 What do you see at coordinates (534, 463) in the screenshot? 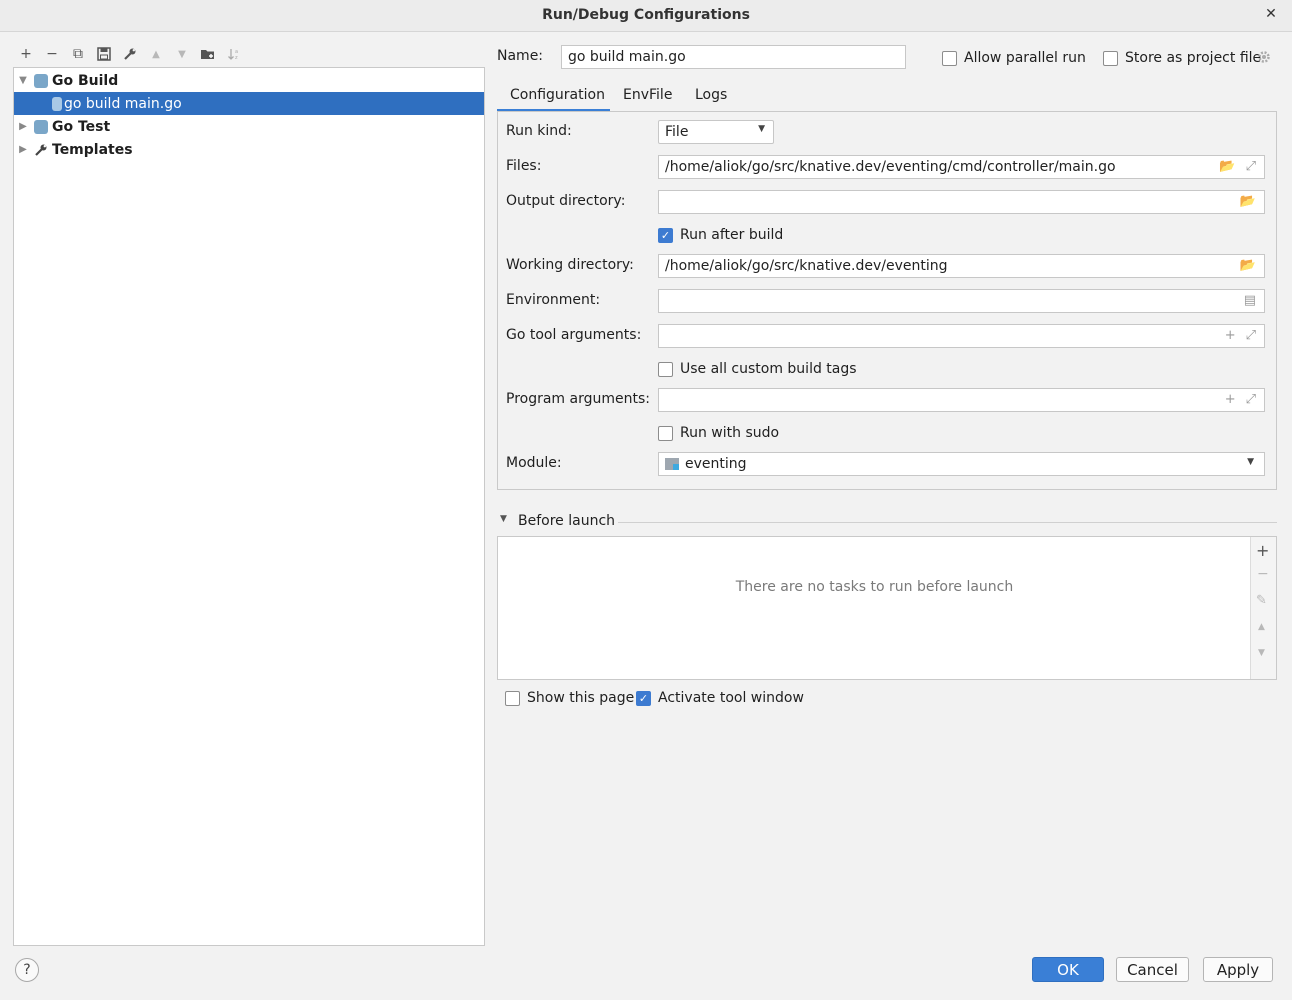
I see `module-label: Module:` at bounding box center [534, 463].